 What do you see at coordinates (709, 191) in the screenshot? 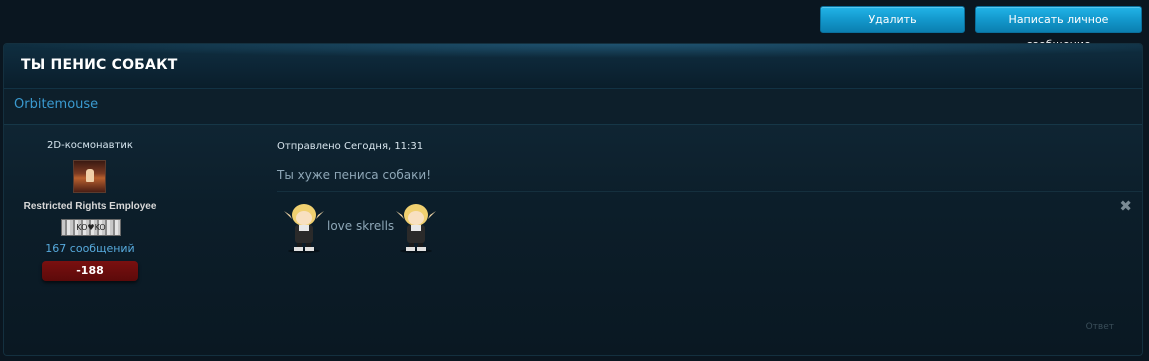
I see `signature-divider` at bounding box center [709, 191].